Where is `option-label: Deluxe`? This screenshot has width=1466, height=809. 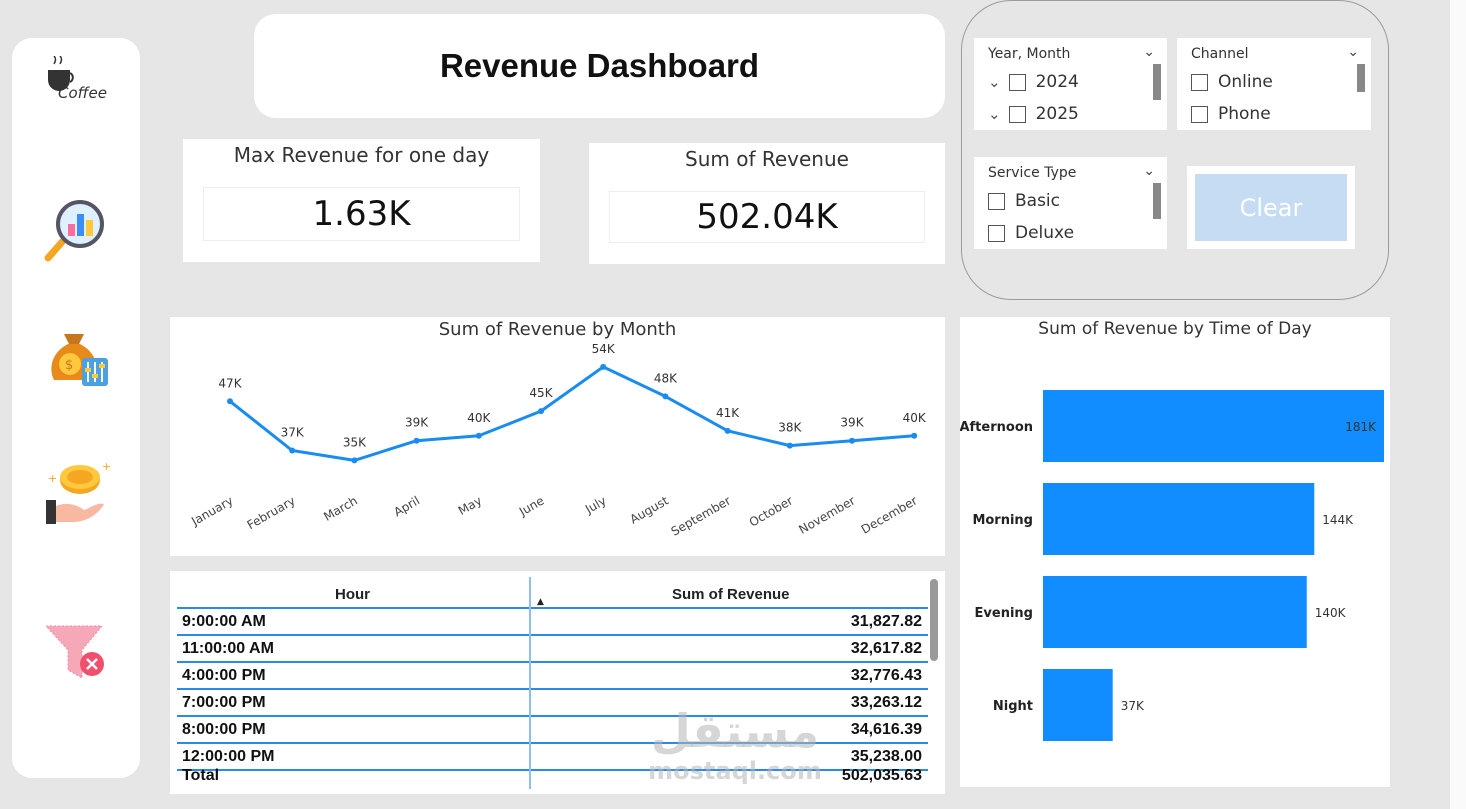 option-label: Deluxe is located at coordinates (1045, 233).